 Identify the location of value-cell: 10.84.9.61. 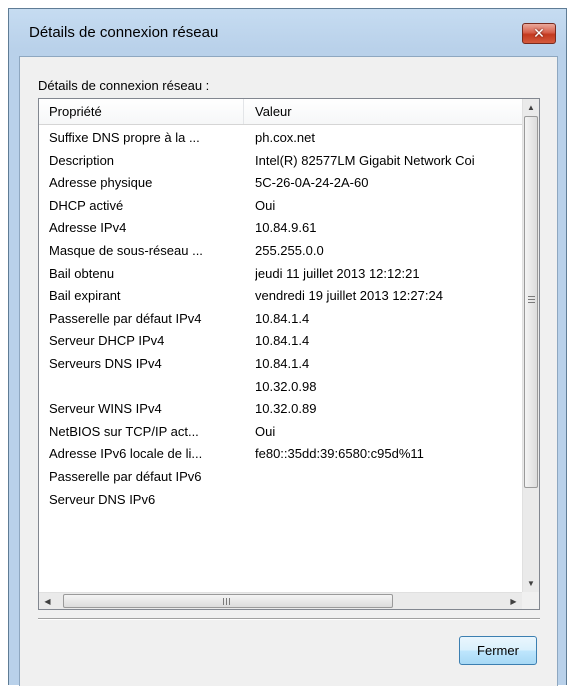
(286, 228).